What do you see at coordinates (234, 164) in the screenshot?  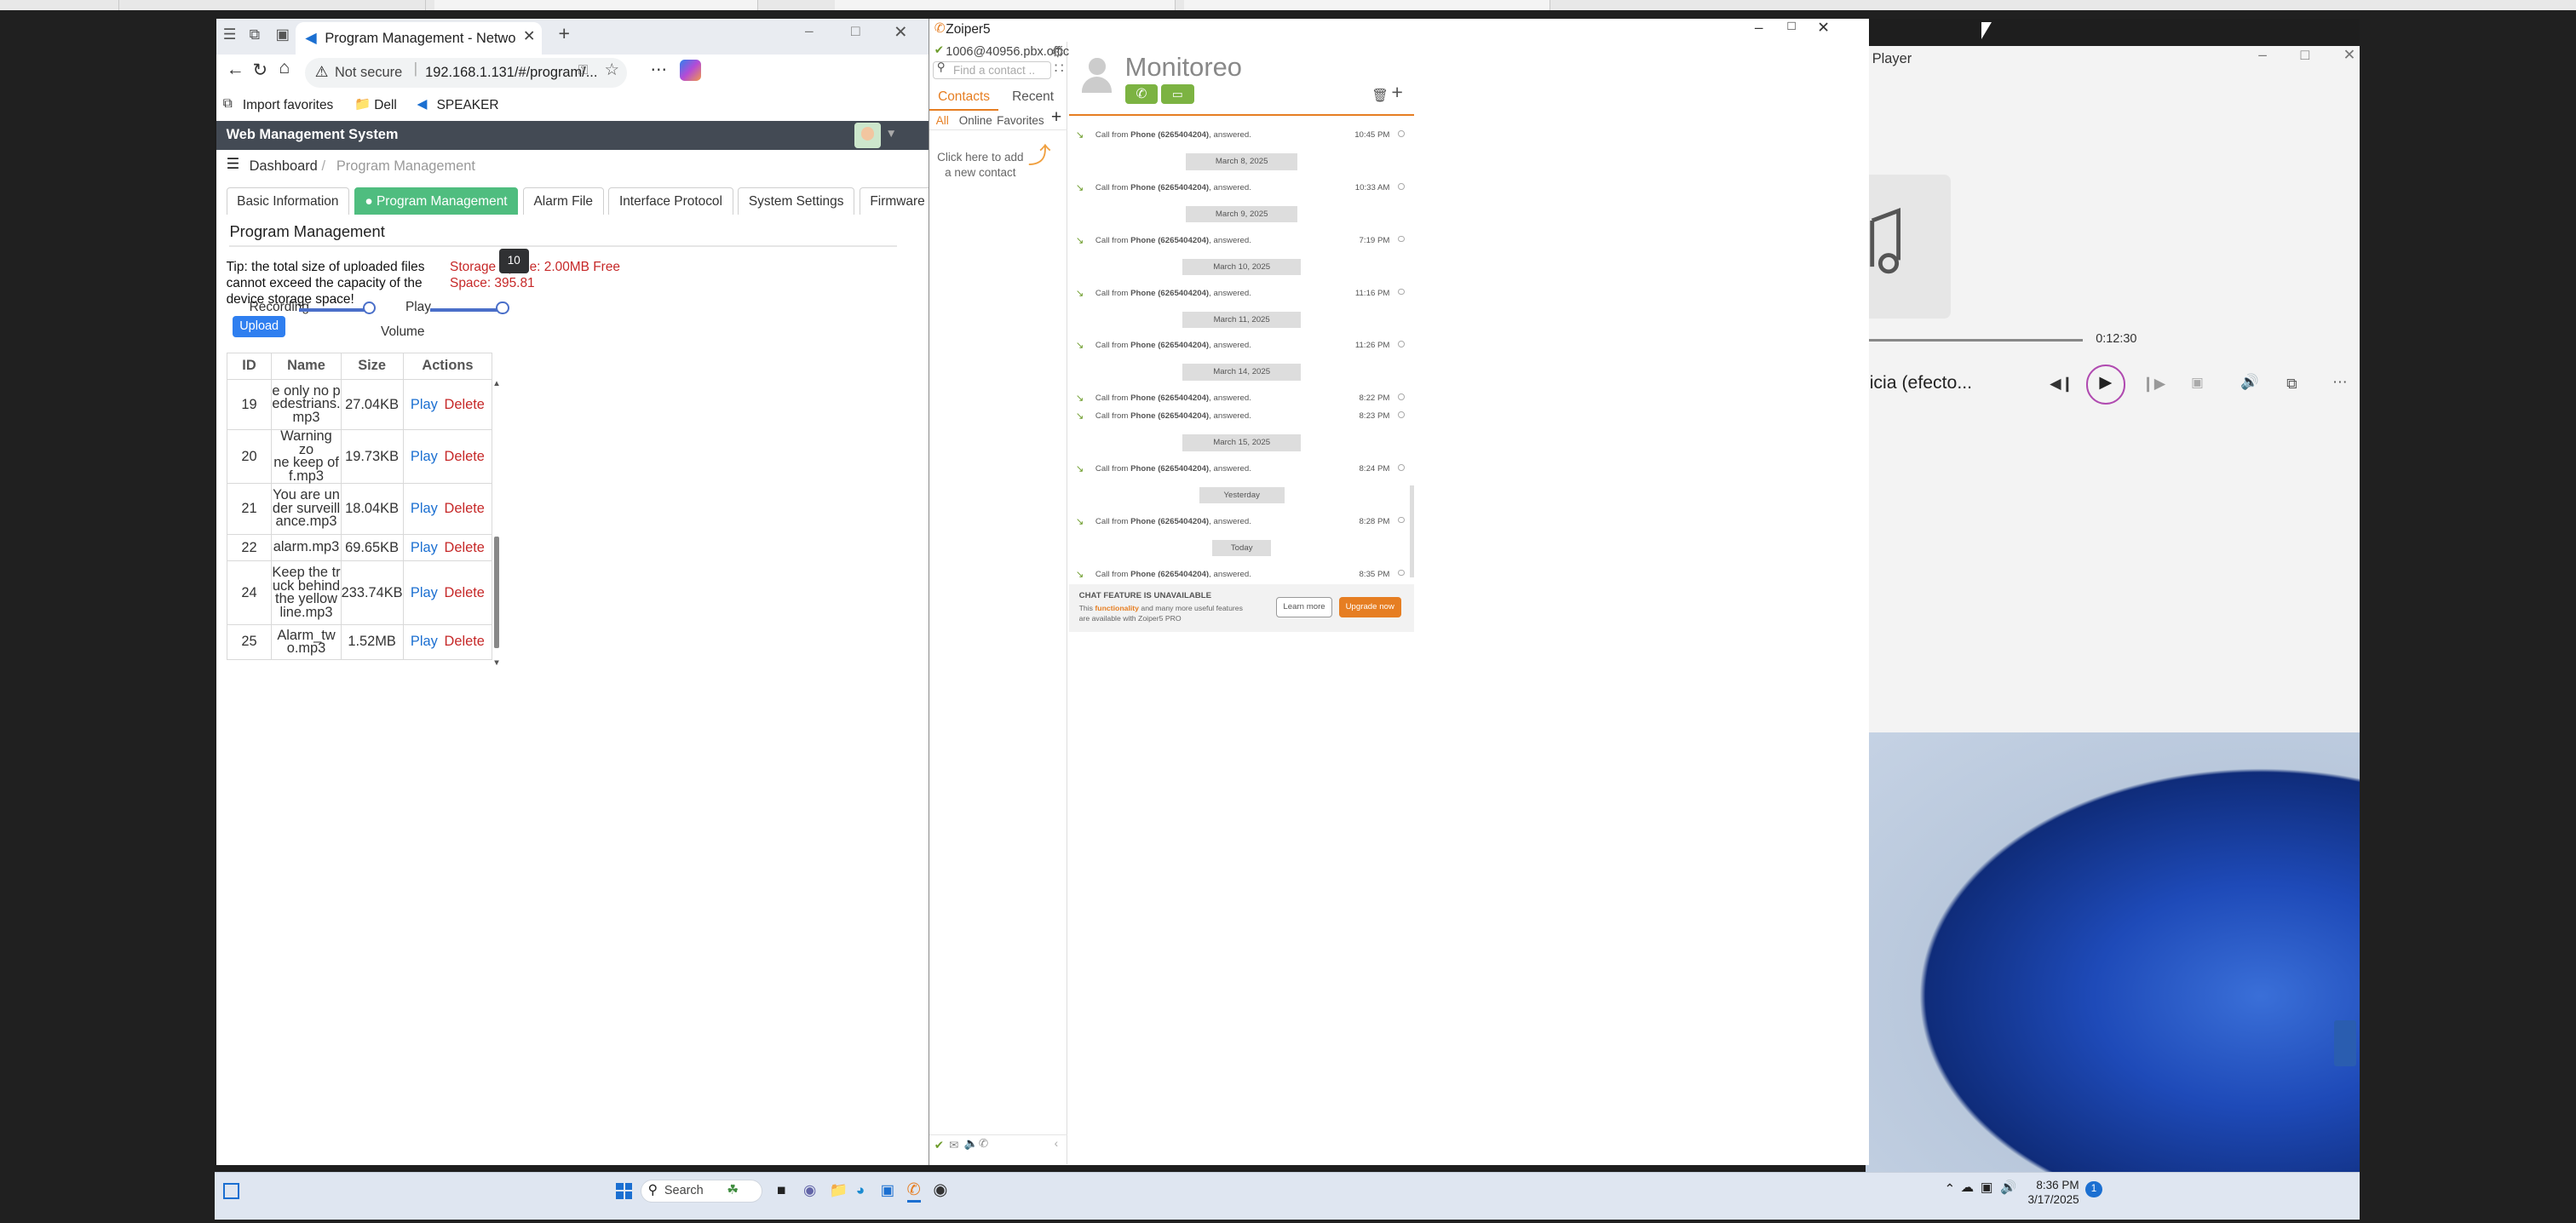 I see `menu-toggle-icon: ☰` at bounding box center [234, 164].